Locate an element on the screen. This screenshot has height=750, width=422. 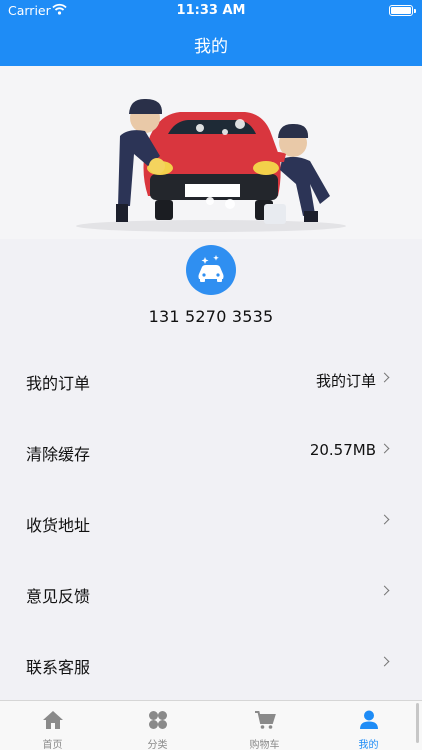
menu-item-clear-cache: 清除缓存 20.57MB is located at coordinates (211, 451).